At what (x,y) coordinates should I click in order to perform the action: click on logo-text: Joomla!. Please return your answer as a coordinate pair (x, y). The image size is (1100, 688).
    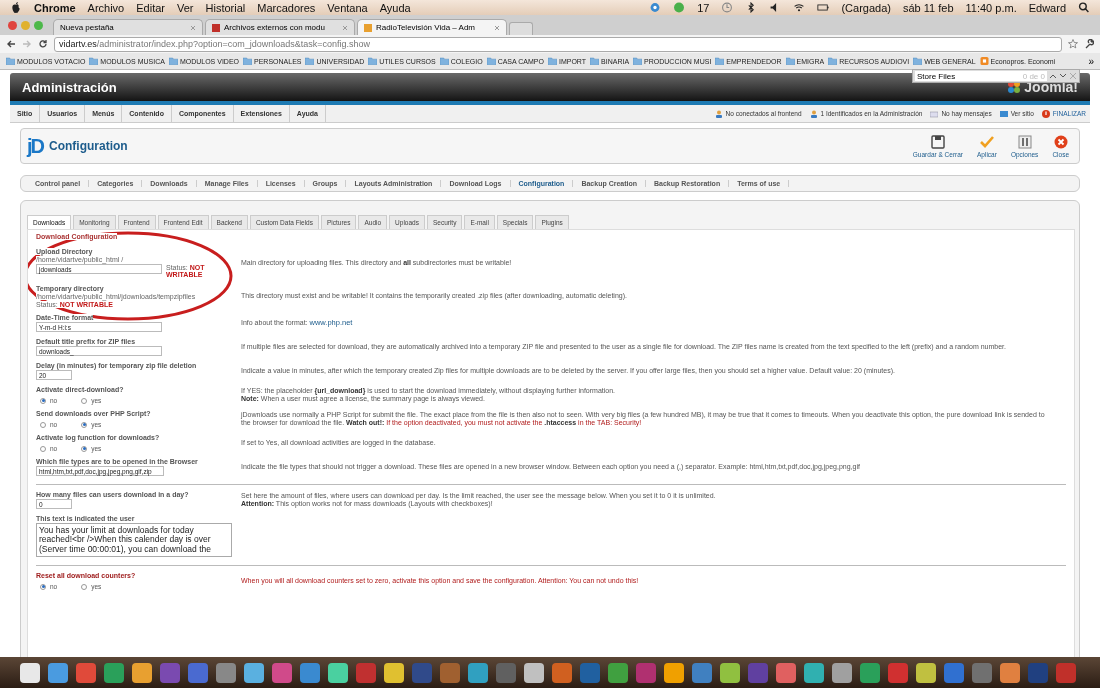
    Looking at the image, I should click on (1051, 87).